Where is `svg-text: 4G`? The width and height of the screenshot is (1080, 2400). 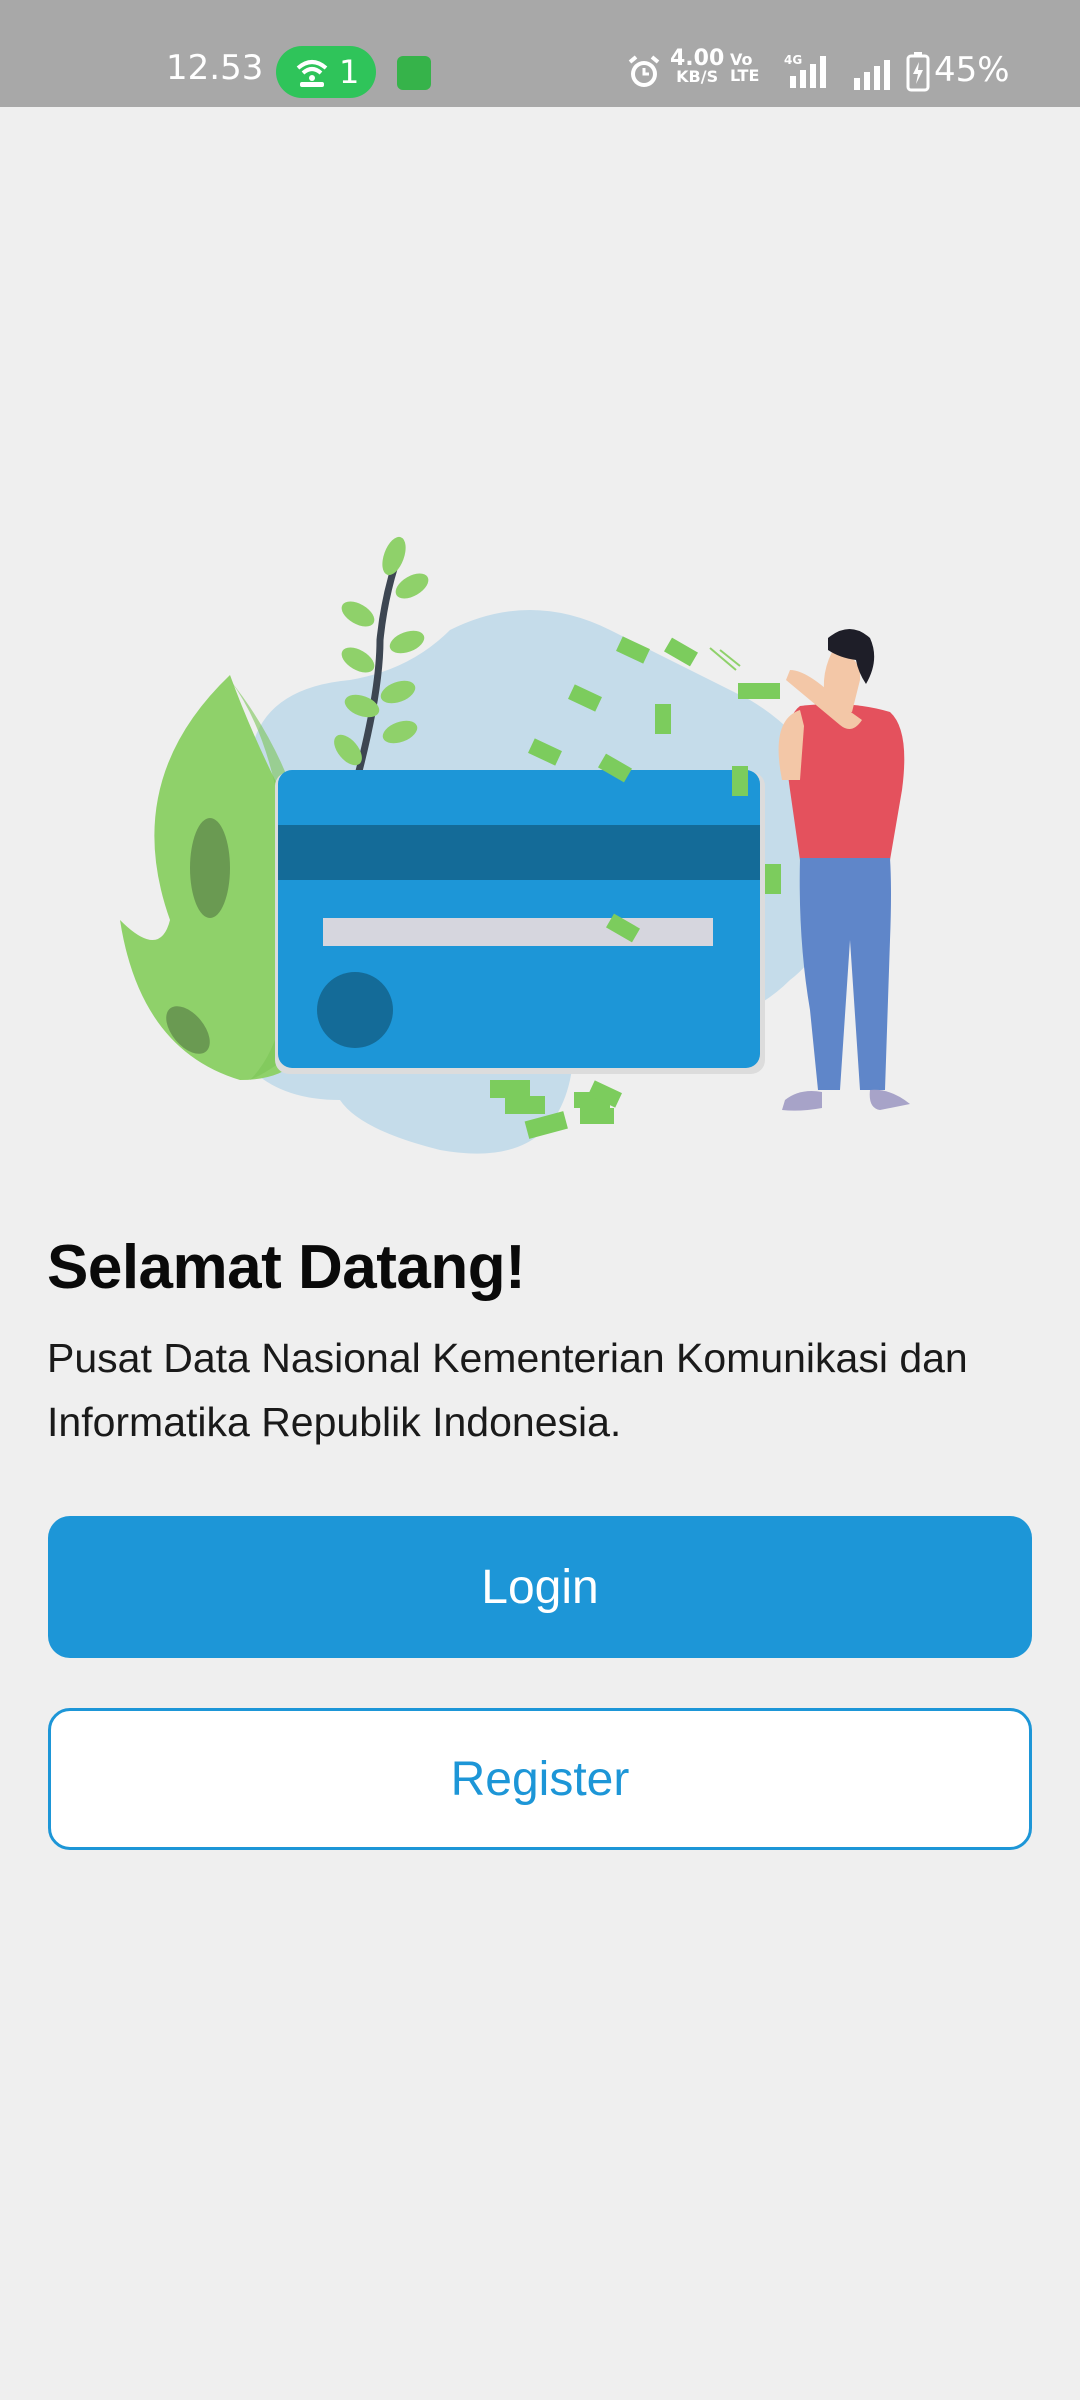 svg-text: 4G is located at coordinates (793, 60).